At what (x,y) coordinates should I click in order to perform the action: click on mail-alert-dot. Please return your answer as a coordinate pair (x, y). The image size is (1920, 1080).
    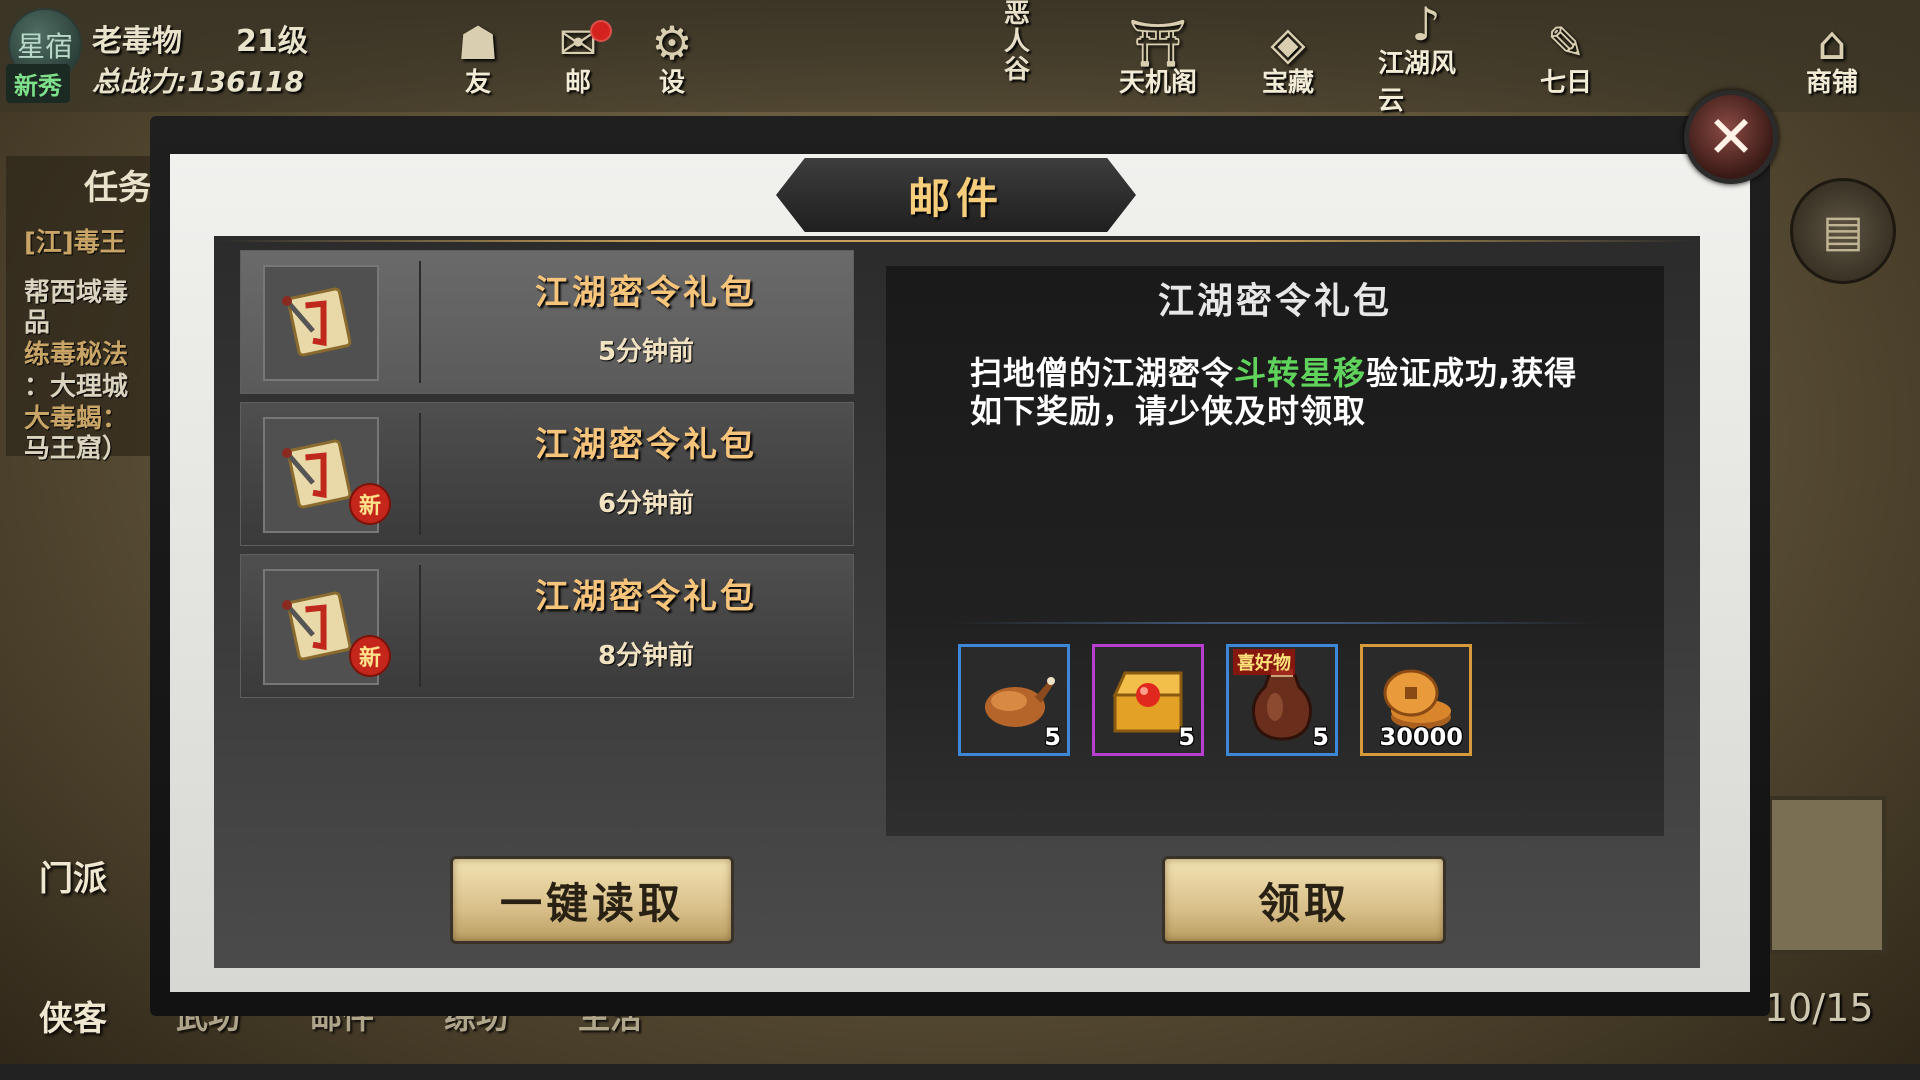
    Looking at the image, I should click on (601, 31).